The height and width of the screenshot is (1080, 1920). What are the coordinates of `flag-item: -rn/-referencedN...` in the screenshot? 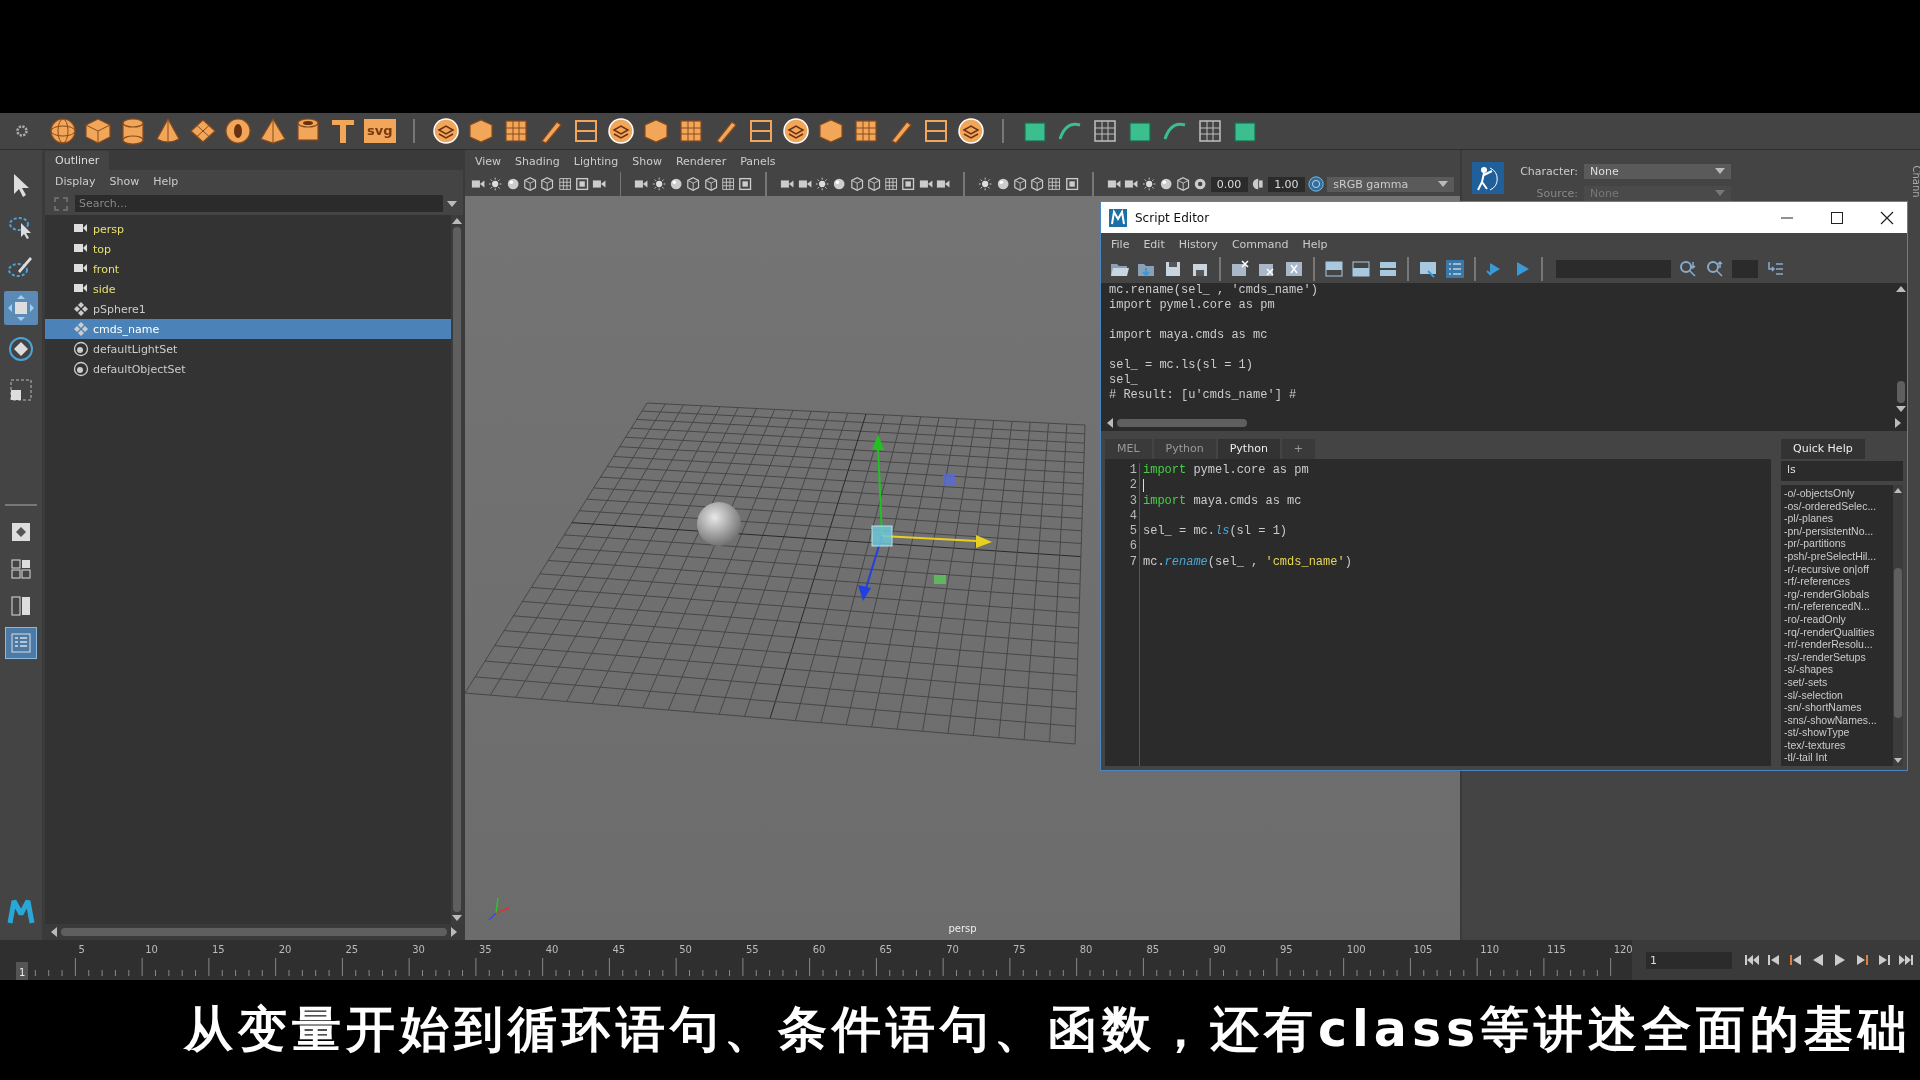 It's located at (1838, 606).